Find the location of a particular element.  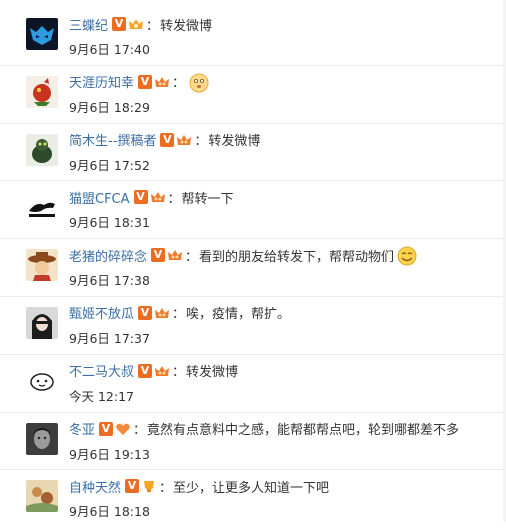

username-link: 天涯历知幸 is located at coordinates (101, 81).